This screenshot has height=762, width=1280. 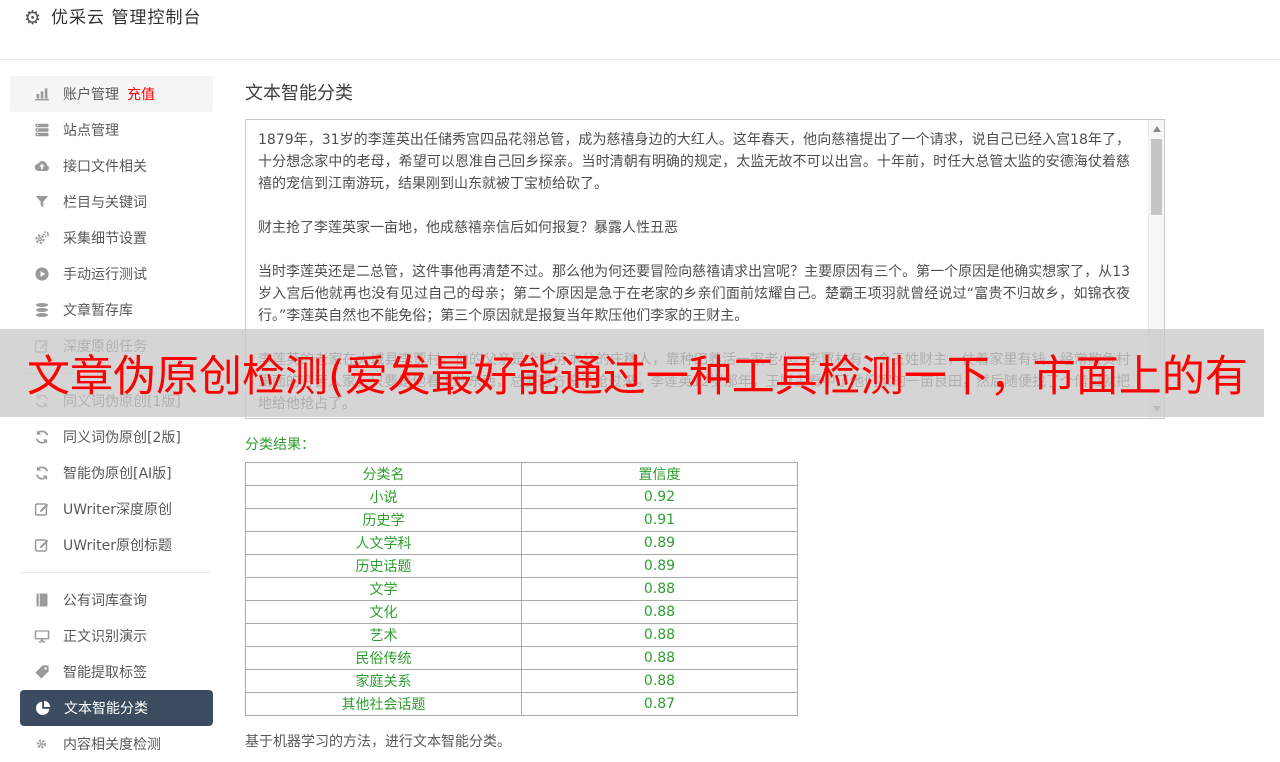 What do you see at coordinates (126, 18) in the screenshot?
I see `app-title: 优采云 管理控制台` at bounding box center [126, 18].